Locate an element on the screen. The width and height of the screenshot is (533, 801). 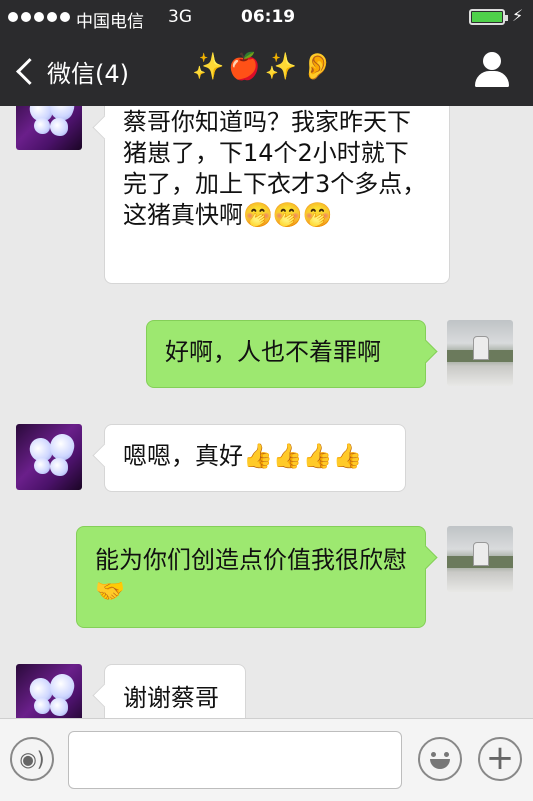
message-bubble-outgoing: 好啊，人也不着罪啊 is located at coordinates (286, 354).